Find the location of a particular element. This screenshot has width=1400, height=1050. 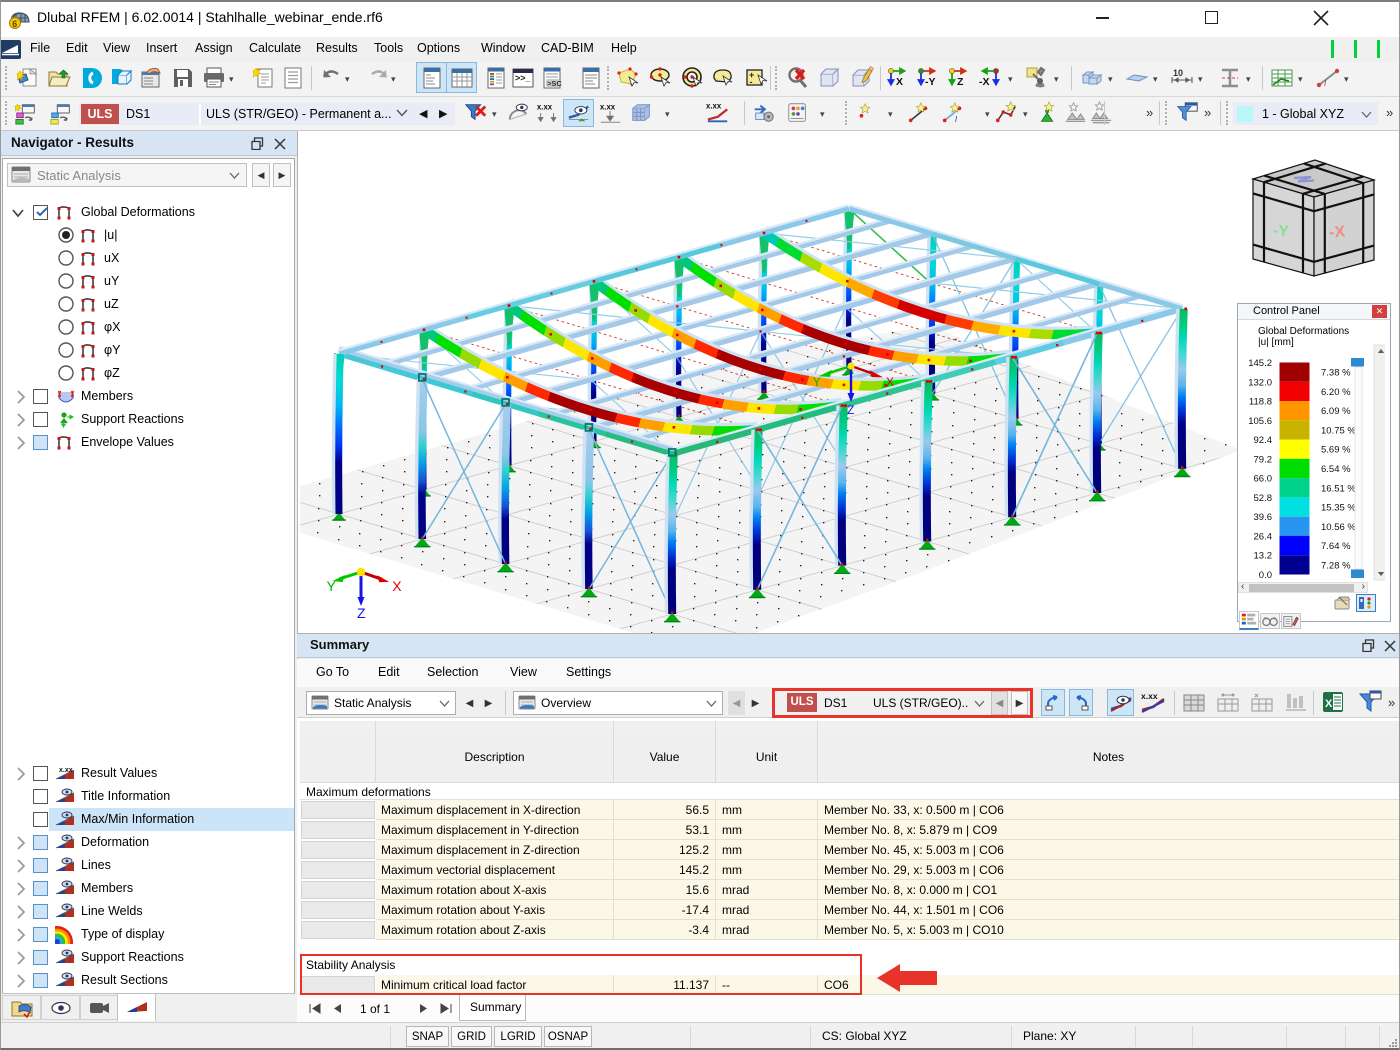

svg-text: 6 is located at coordinates (14, 24).